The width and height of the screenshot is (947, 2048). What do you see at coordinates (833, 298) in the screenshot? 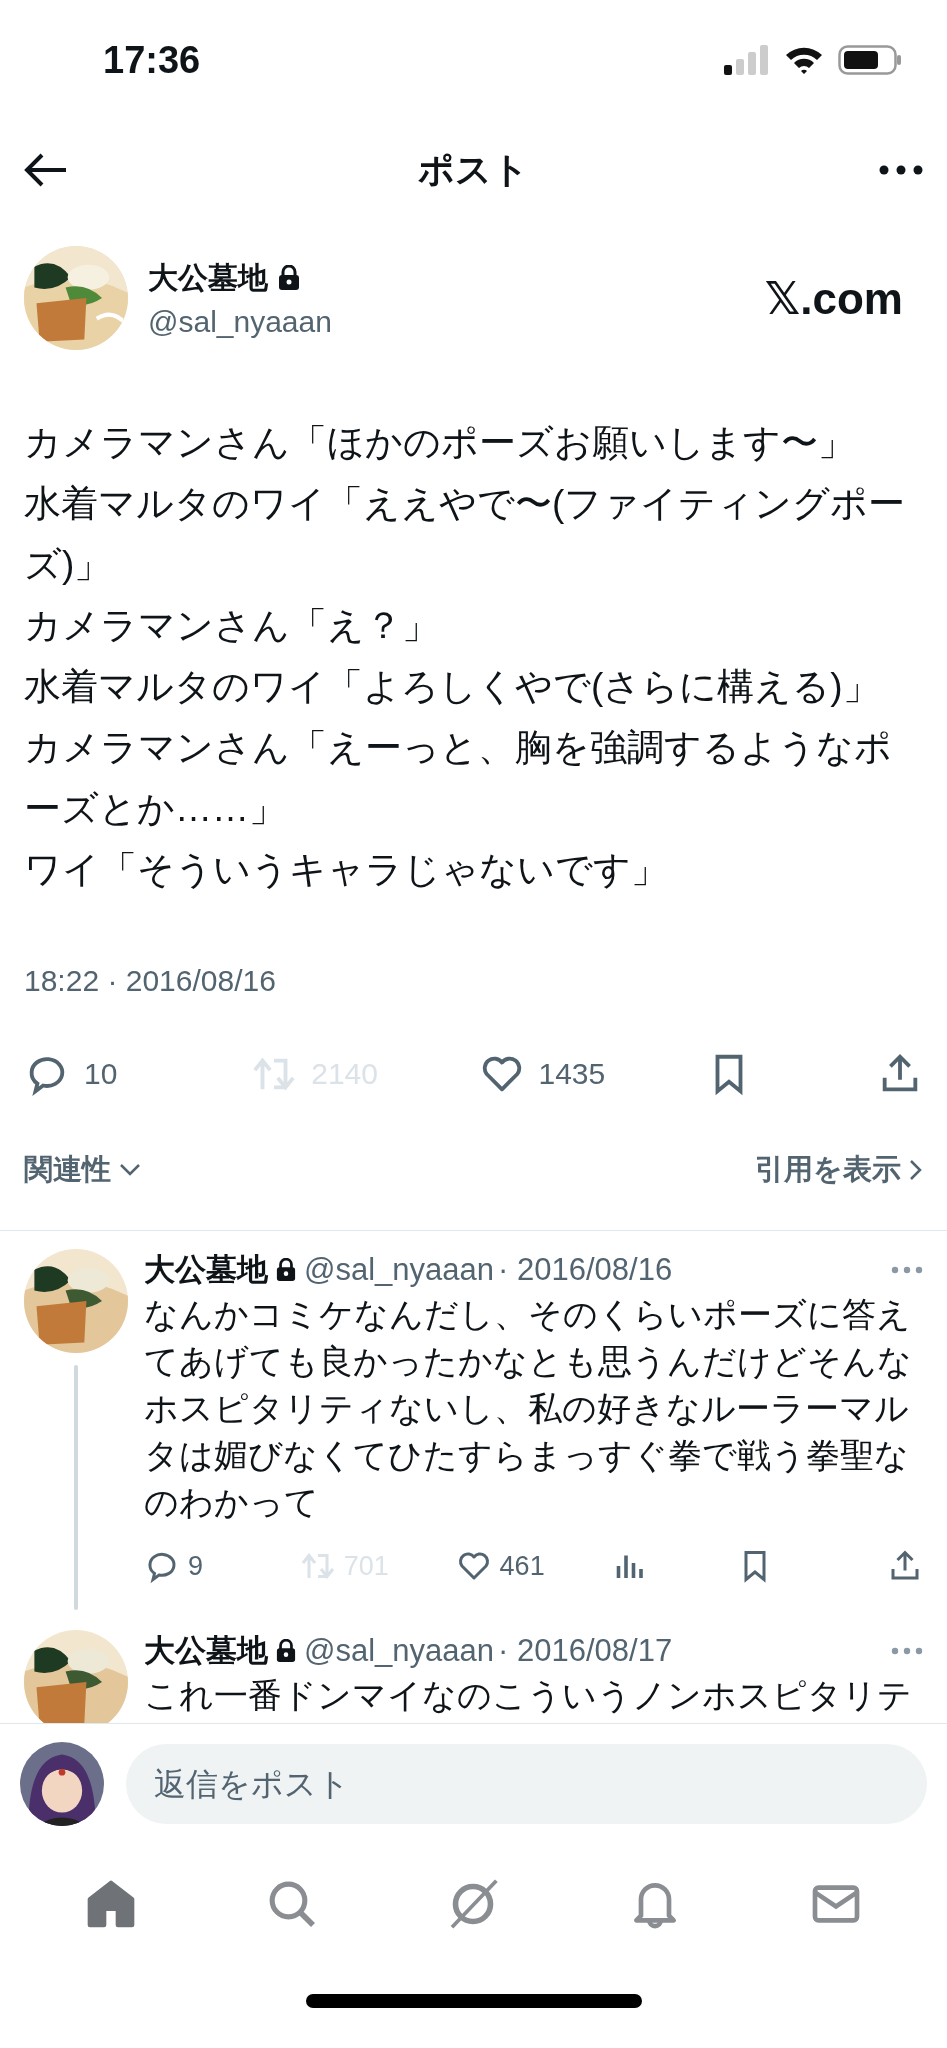
I see `source-label: 𝕏.com` at bounding box center [833, 298].